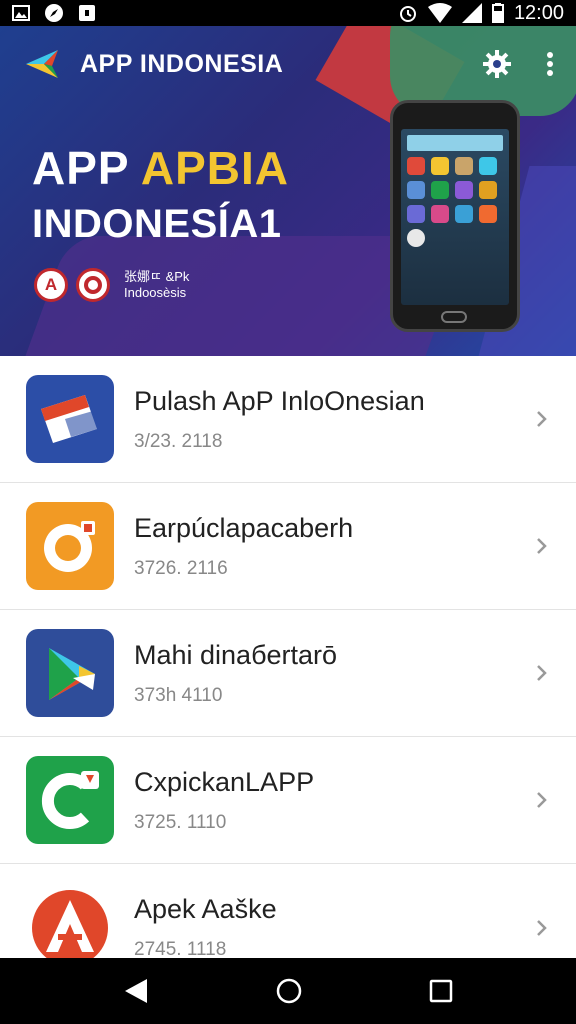 Image resolution: width=576 pixels, height=1024 pixels. I want to click on green-c-icon, so click(70, 800).